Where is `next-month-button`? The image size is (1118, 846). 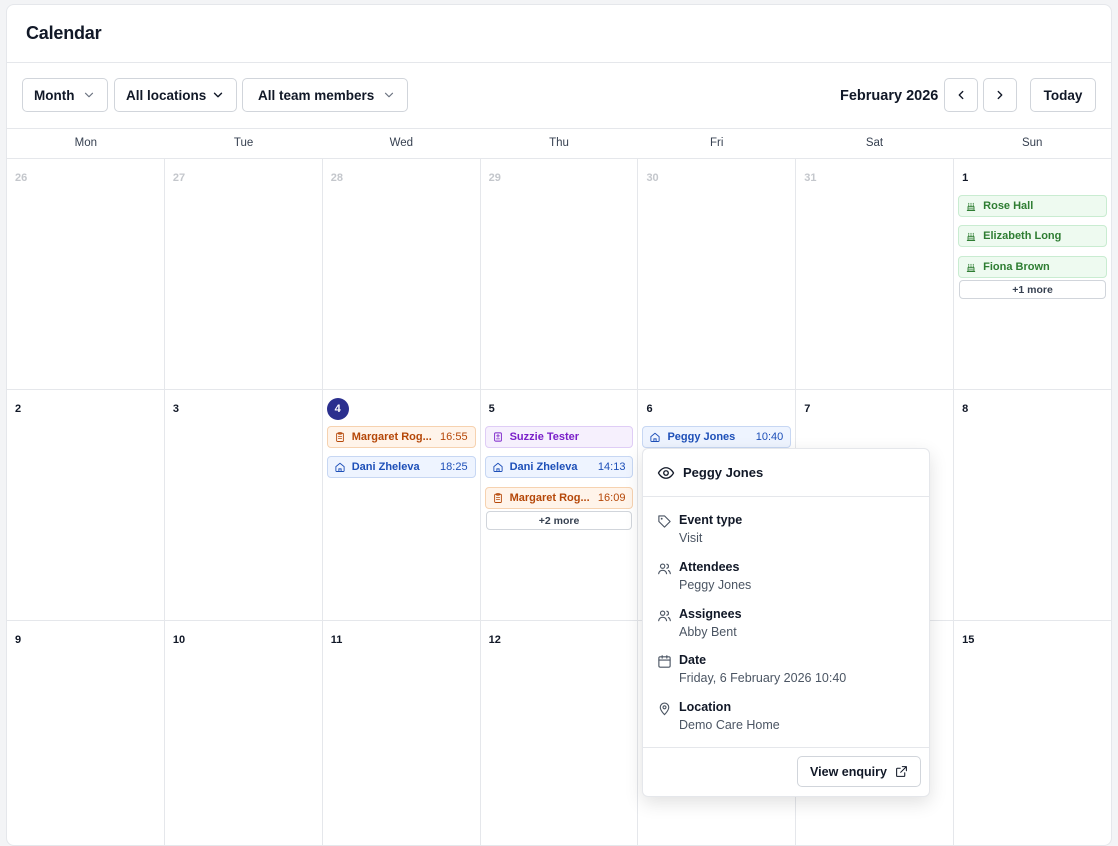 next-month-button is located at coordinates (1000, 95).